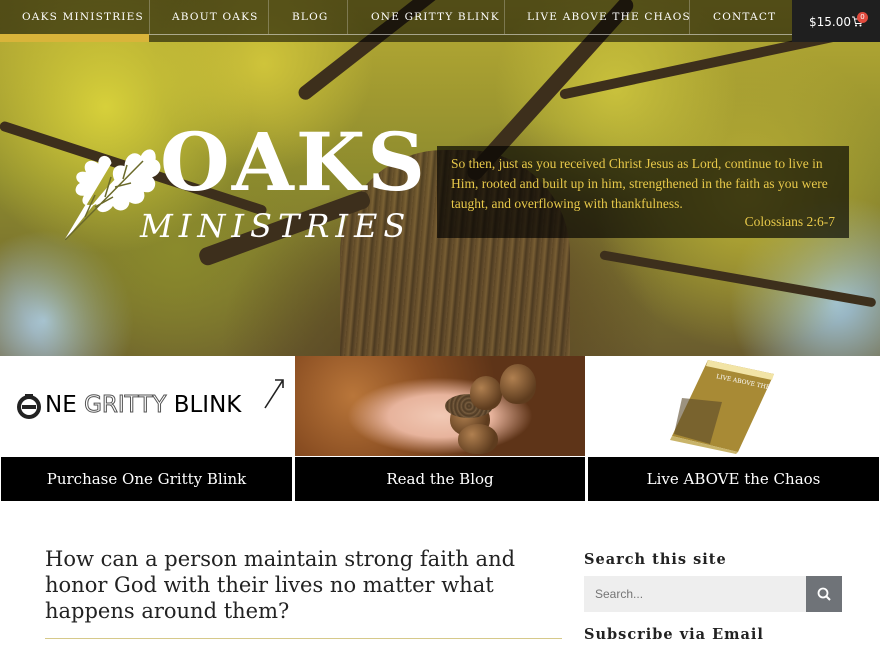 Image resolution: width=880 pixels, height=660 pixels. Describe the element at coordinates (74, 38) in the screenshot. I see `nav-active-indicator` at that location.